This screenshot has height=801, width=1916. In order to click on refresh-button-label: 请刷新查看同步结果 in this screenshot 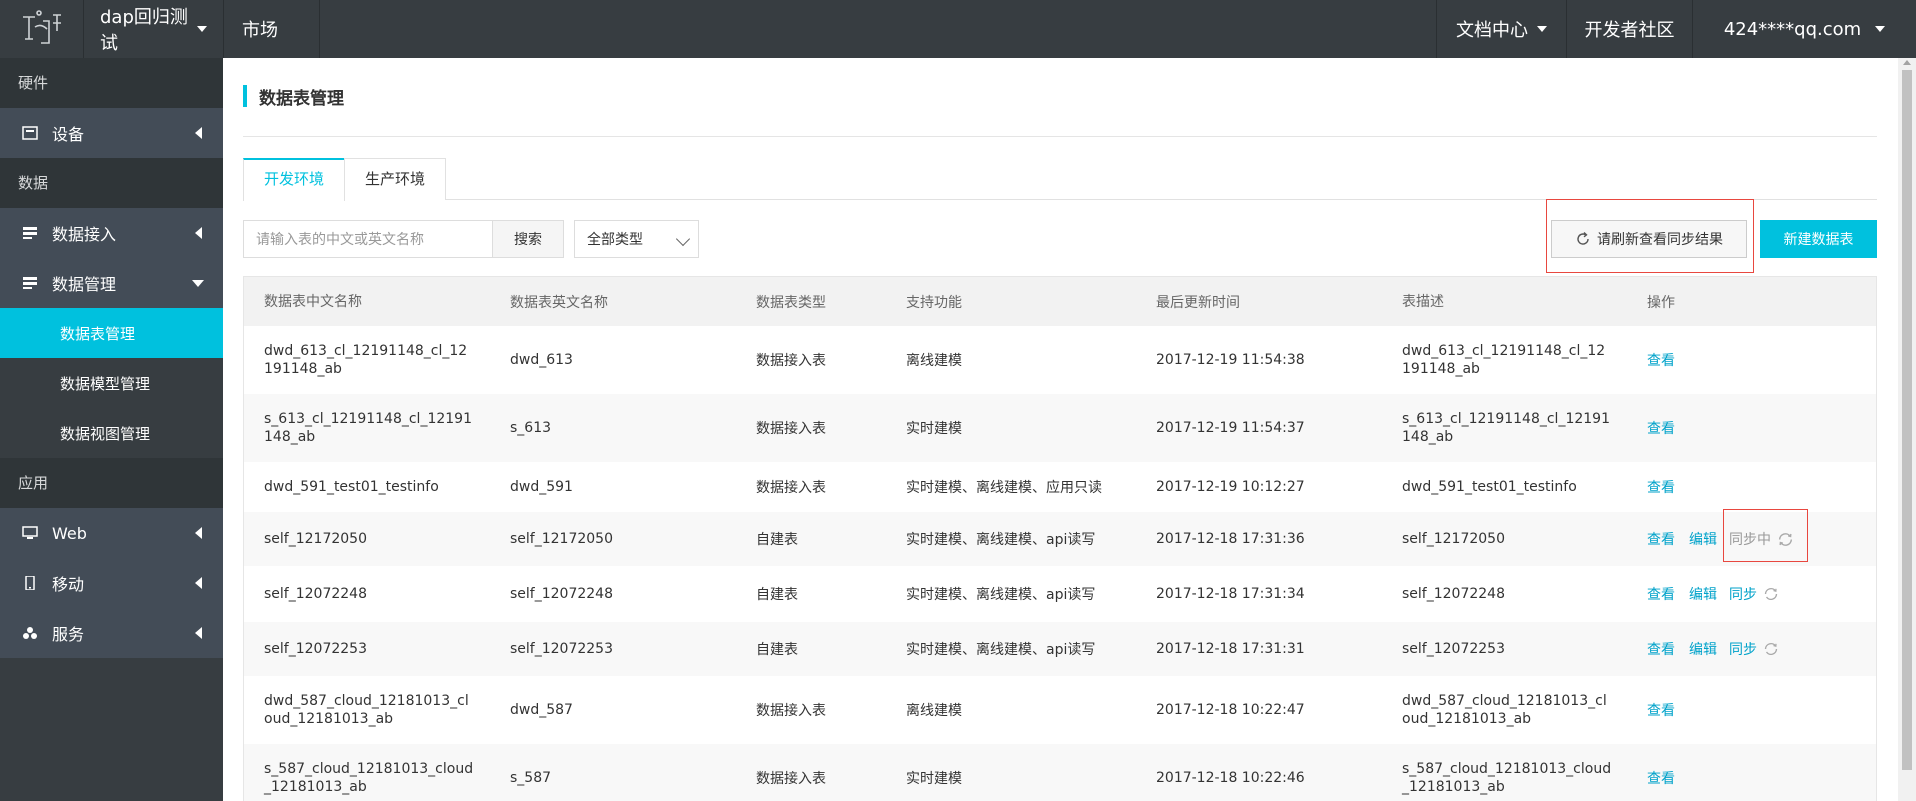, I will do `click(1660, 240)`.